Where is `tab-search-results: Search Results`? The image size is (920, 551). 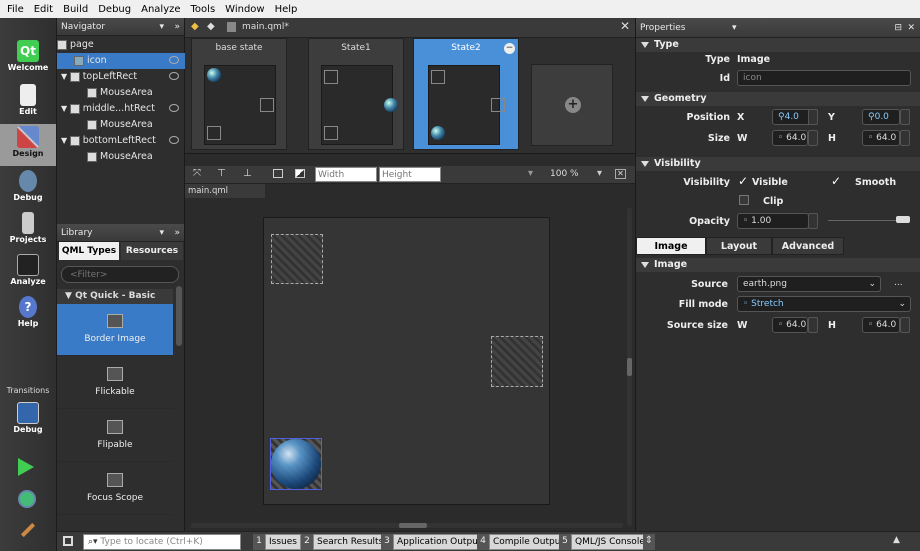
tab-search-results: Search Results is located at coordinates (350, 542).